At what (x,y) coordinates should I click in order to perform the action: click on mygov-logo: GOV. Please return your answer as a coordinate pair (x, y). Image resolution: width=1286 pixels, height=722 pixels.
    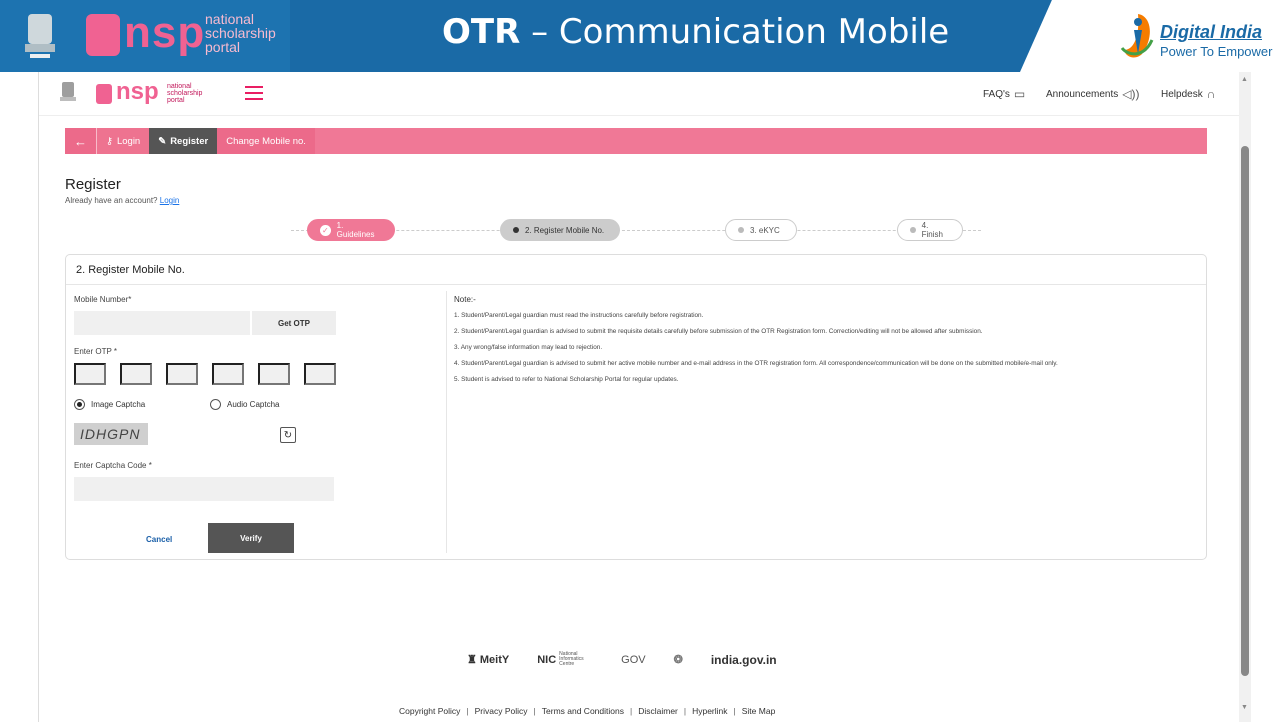
    Looking at the image, I should click on (633, 660).